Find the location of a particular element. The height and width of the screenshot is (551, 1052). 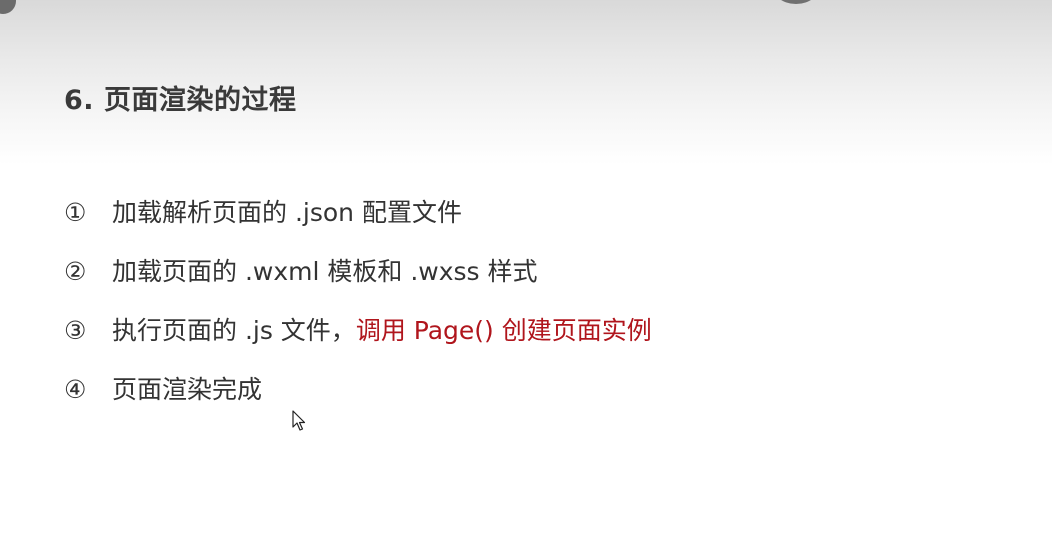

step-highlight: 调用 Page() 创建页面实例 is located at coordinates (503, 330).